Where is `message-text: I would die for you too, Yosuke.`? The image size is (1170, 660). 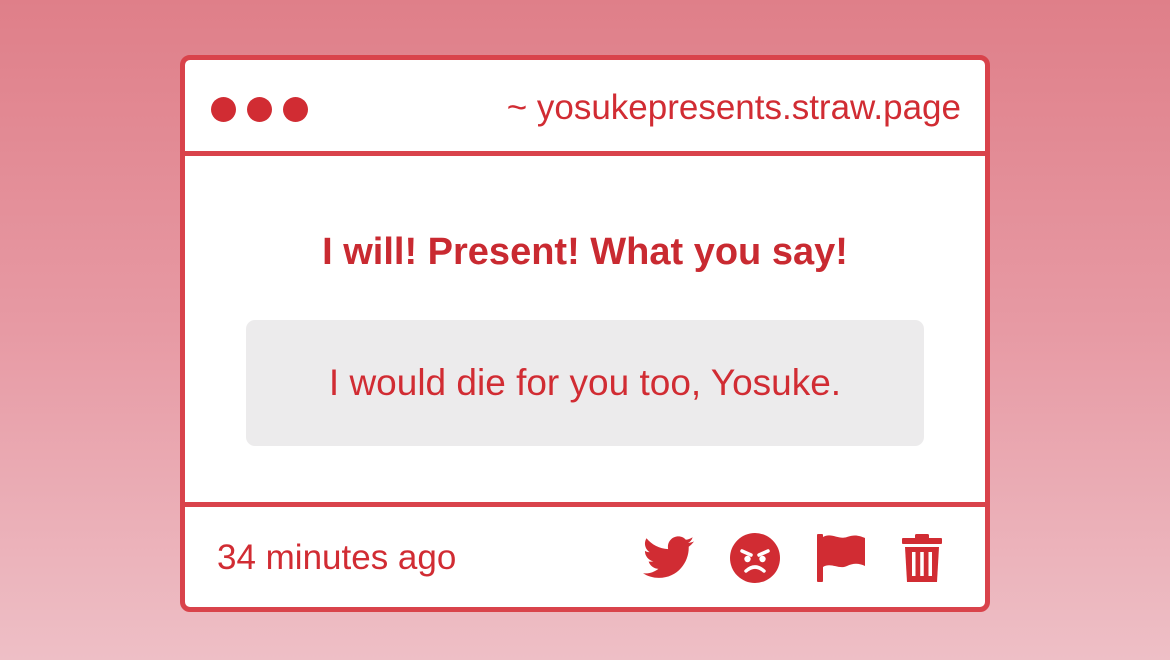
message-text: I would die for you too, Yosuke. is located at coordinates (585, 382).